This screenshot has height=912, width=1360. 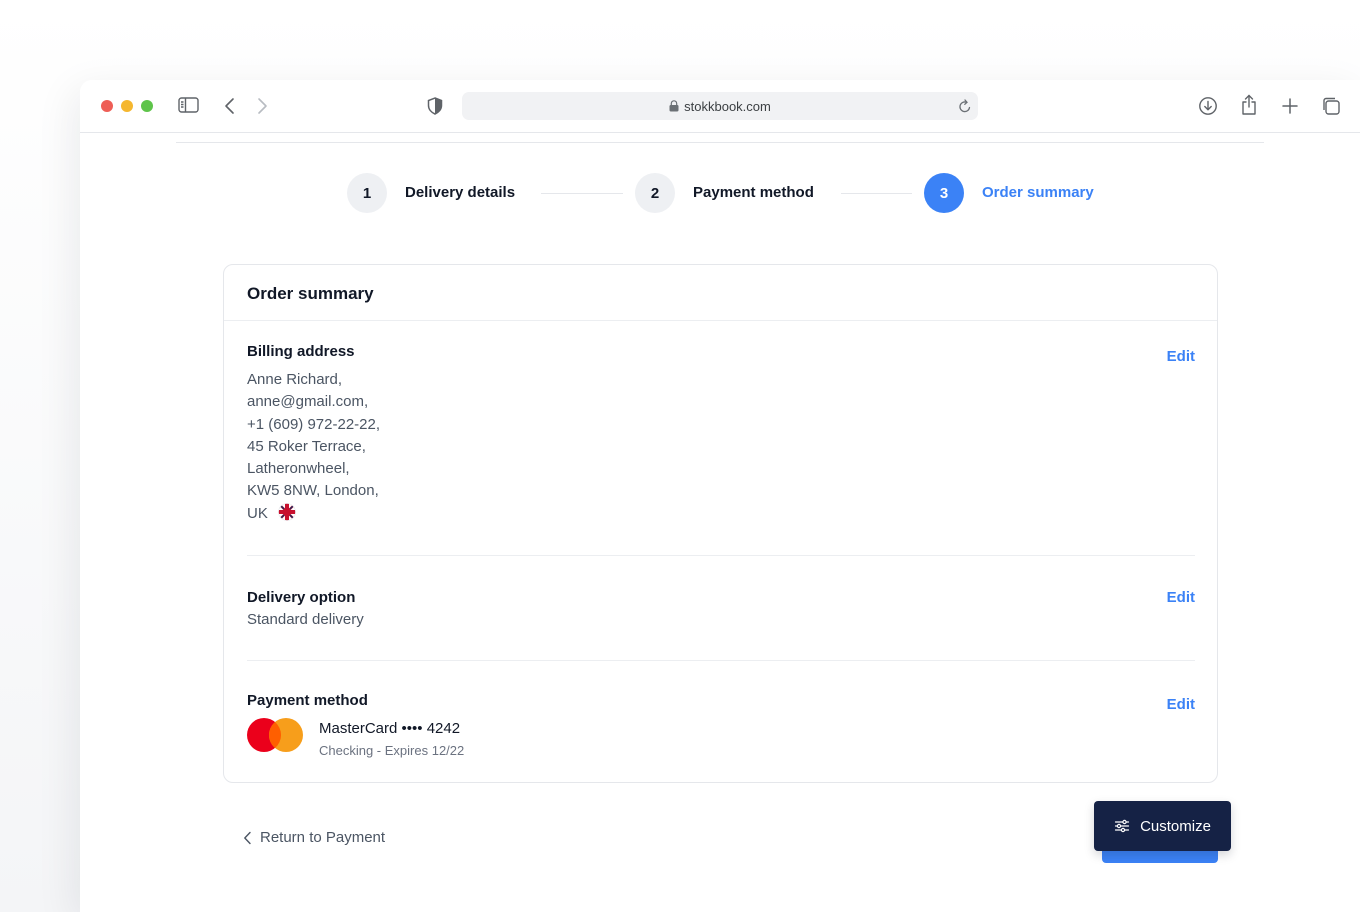 What do you see at coordinates (965, 107) in the screenshot?
I see `reload-icon` at bounding box center [965, 107].